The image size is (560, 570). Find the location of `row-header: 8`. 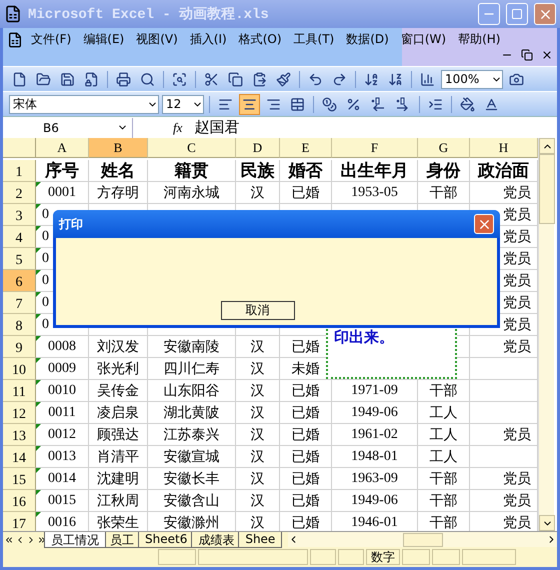

row-header: 8 is located at coordinates (19, 325).